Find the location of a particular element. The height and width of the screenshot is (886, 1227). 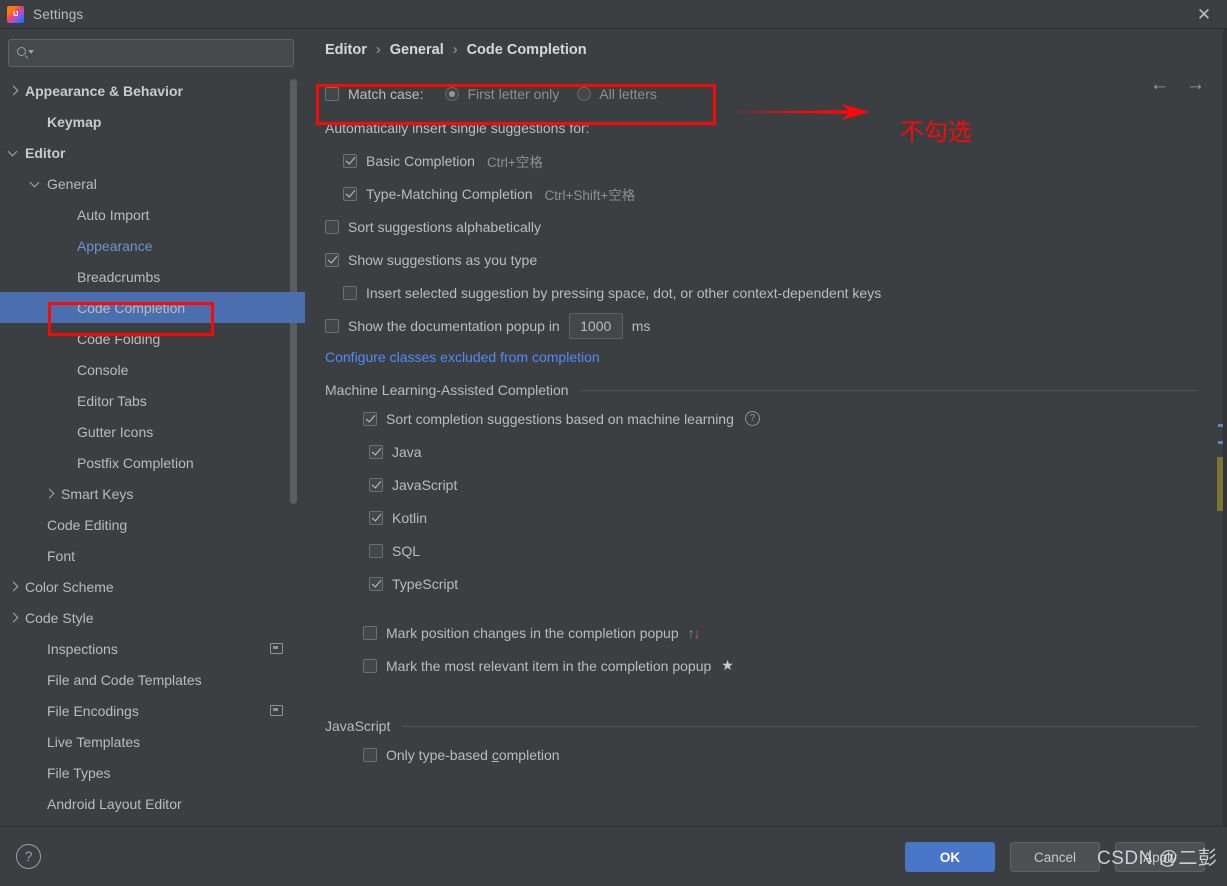

position-change-arrows-icon: ↑↓ is located at coordinates (694, 632).